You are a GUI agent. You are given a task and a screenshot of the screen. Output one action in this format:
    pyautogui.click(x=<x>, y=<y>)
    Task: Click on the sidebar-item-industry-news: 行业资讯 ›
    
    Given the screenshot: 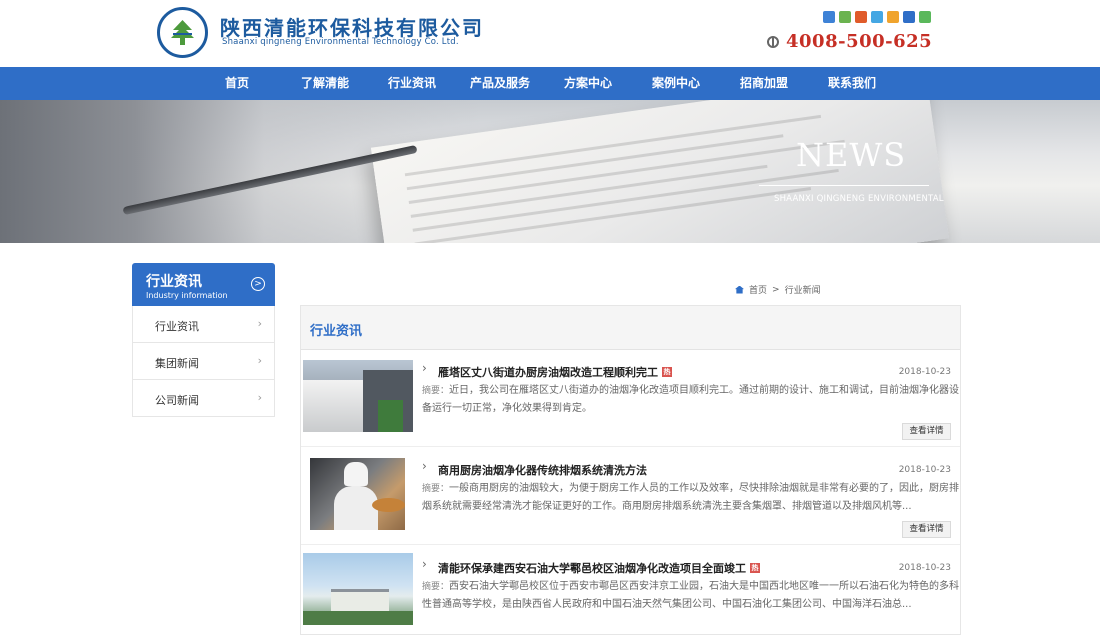 What is the action you would take?
    pyautogui.click(x=203, y=324)
    